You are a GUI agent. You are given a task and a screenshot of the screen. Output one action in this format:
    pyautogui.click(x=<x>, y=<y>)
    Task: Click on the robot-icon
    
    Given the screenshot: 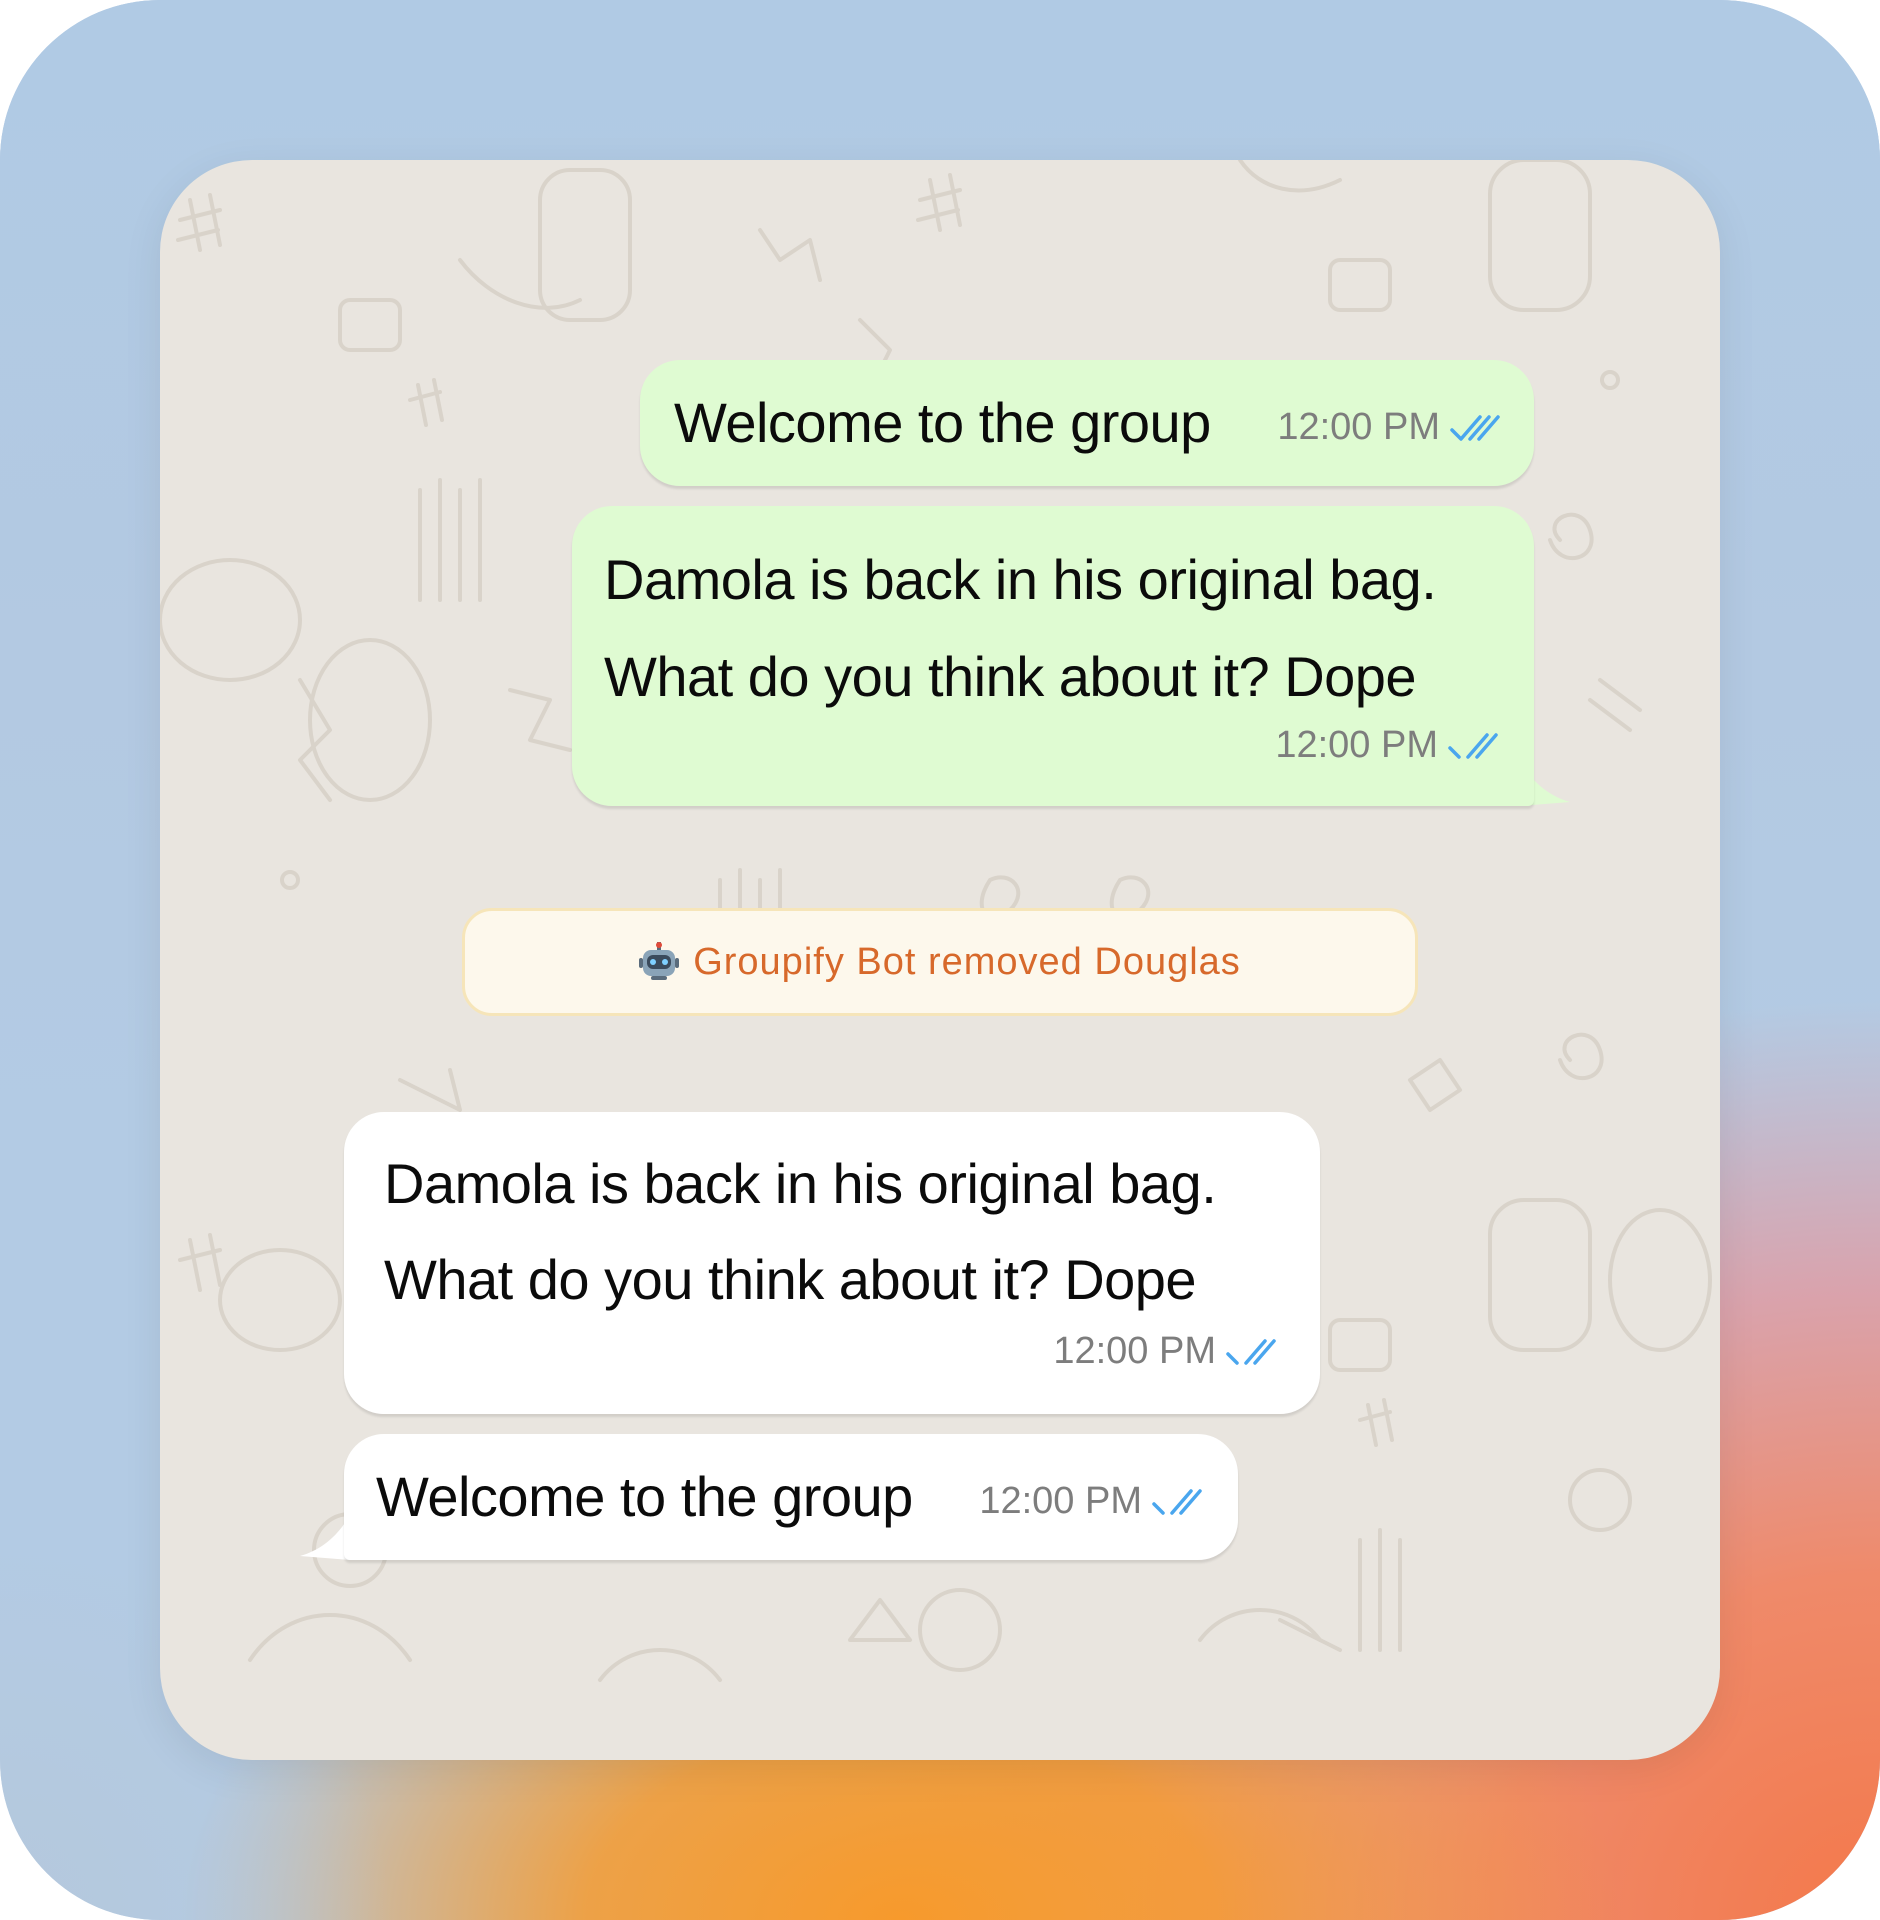 What is the action you would take?
    pyautogui.click(x=659, y=961)
    